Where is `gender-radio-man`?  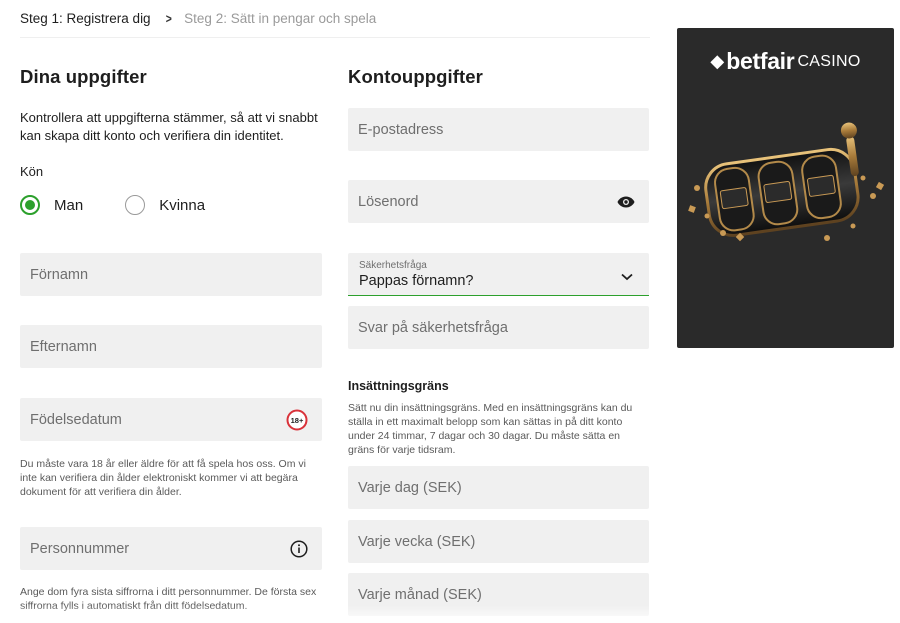
gender-radio-man is located at coordinates (30, 205).